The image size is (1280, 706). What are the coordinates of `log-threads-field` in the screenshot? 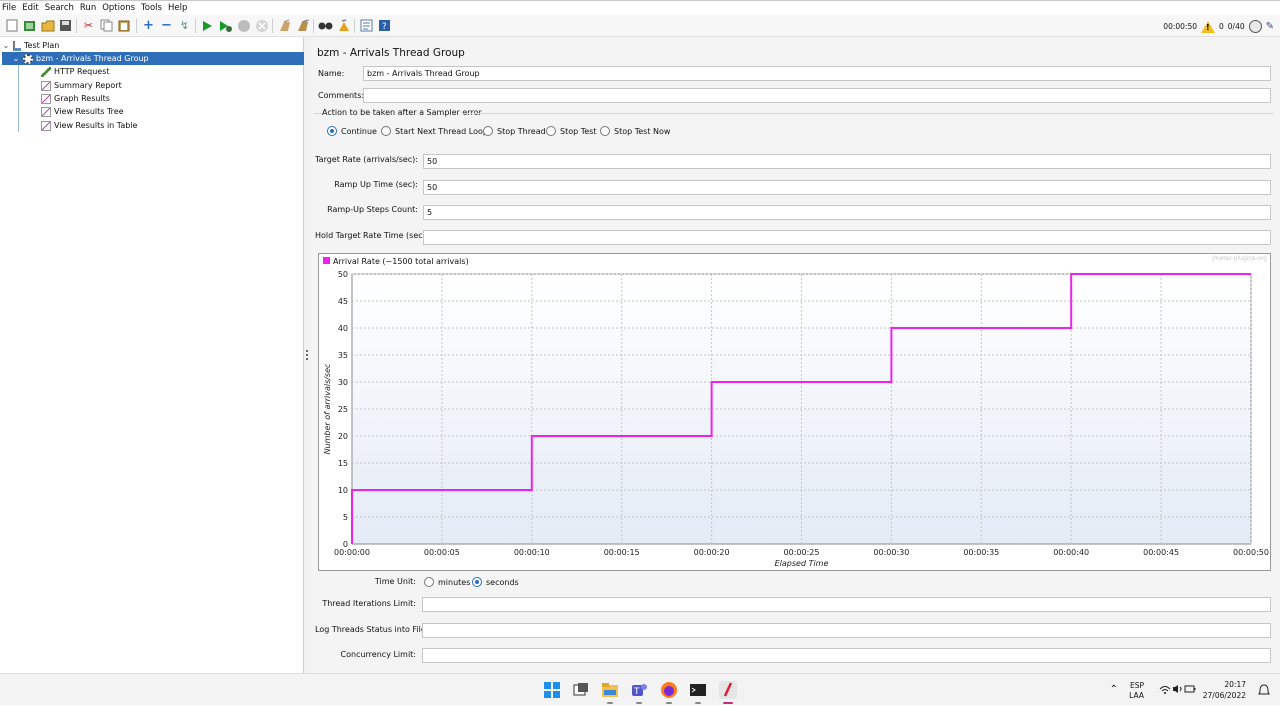 It's located at (846, 630).